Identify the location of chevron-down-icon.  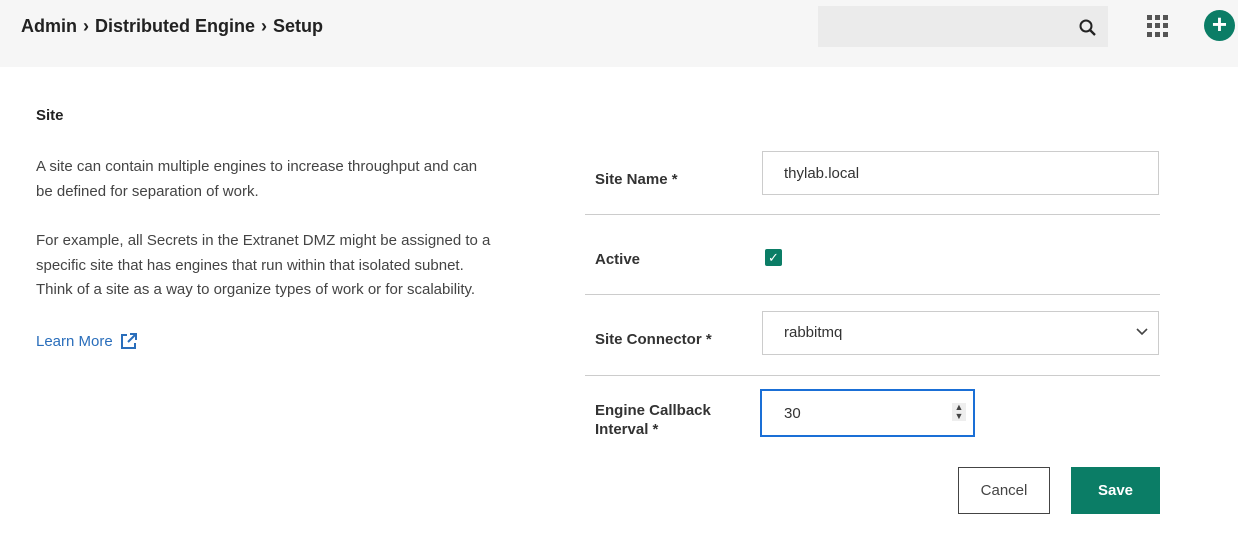
(1142, 332).